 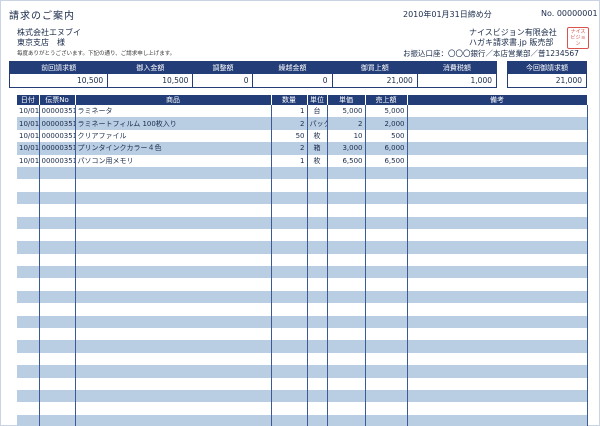 What do you see at coordinates (223, 80) in the screenshot?
I see `summary-value: 0` at bounding box center [223, 80].